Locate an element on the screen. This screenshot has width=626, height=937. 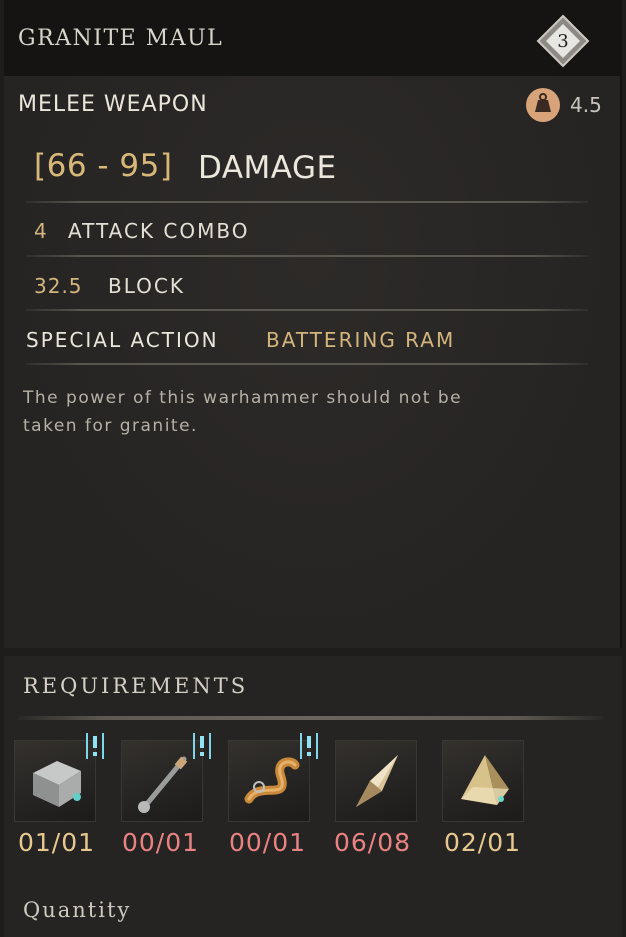
pyramid-gem-icon is located at coordinates (485, 780).